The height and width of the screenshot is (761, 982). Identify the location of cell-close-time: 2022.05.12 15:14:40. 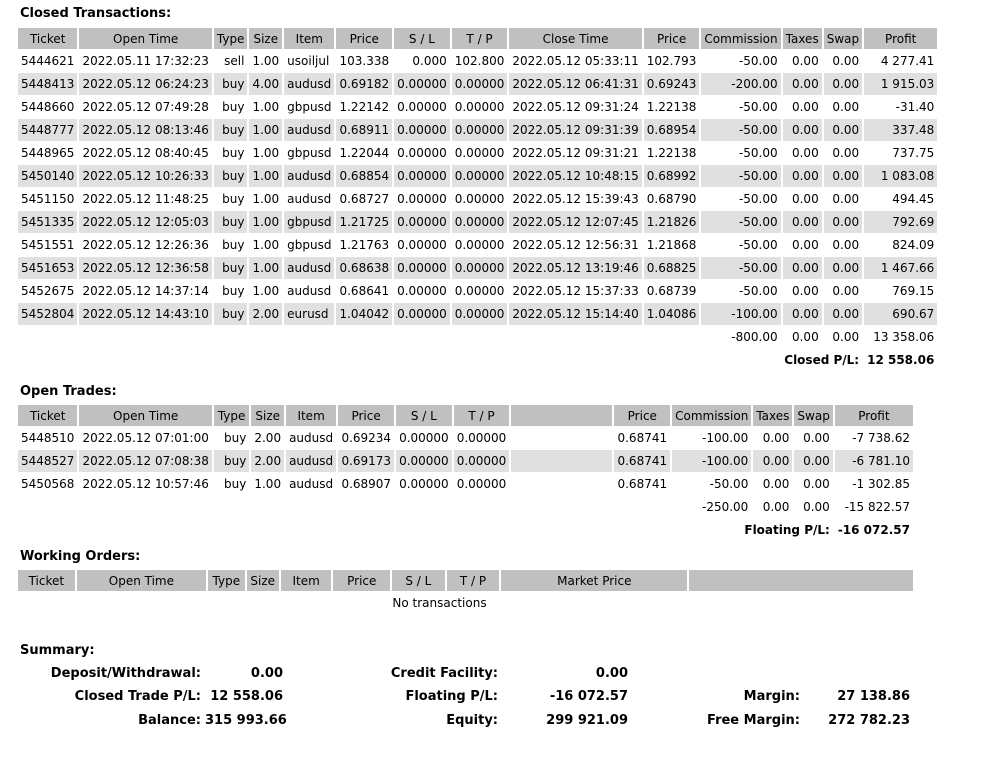
(575, 314).